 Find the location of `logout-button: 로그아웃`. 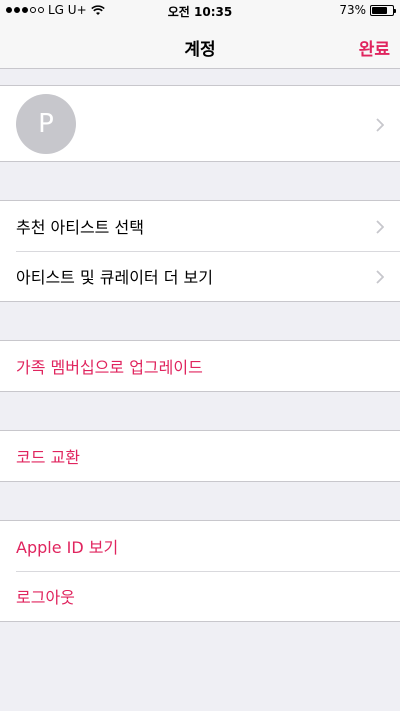

logout-button: 로그아웃 is located at coordinates (200, 596).